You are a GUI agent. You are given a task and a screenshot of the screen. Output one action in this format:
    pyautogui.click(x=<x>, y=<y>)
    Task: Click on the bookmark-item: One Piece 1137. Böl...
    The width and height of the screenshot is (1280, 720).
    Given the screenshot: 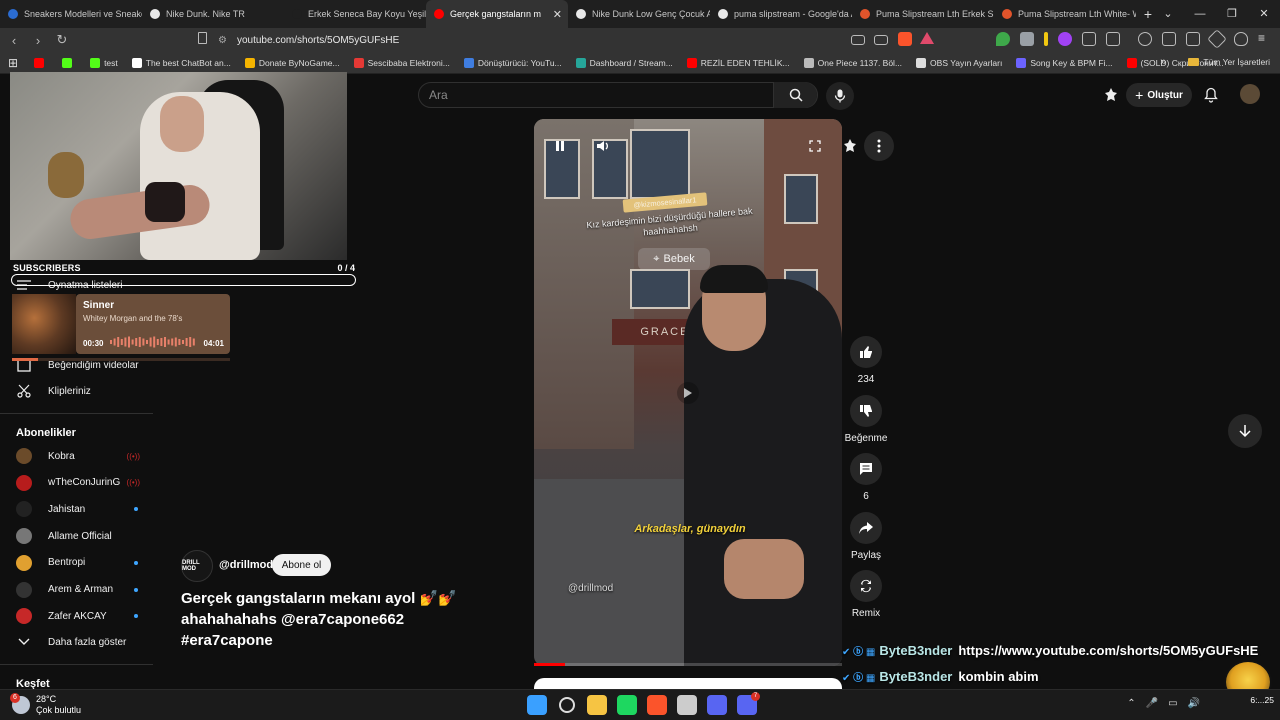 What is the action you would take?
    pyautogui.click(x=852, y=62)
    